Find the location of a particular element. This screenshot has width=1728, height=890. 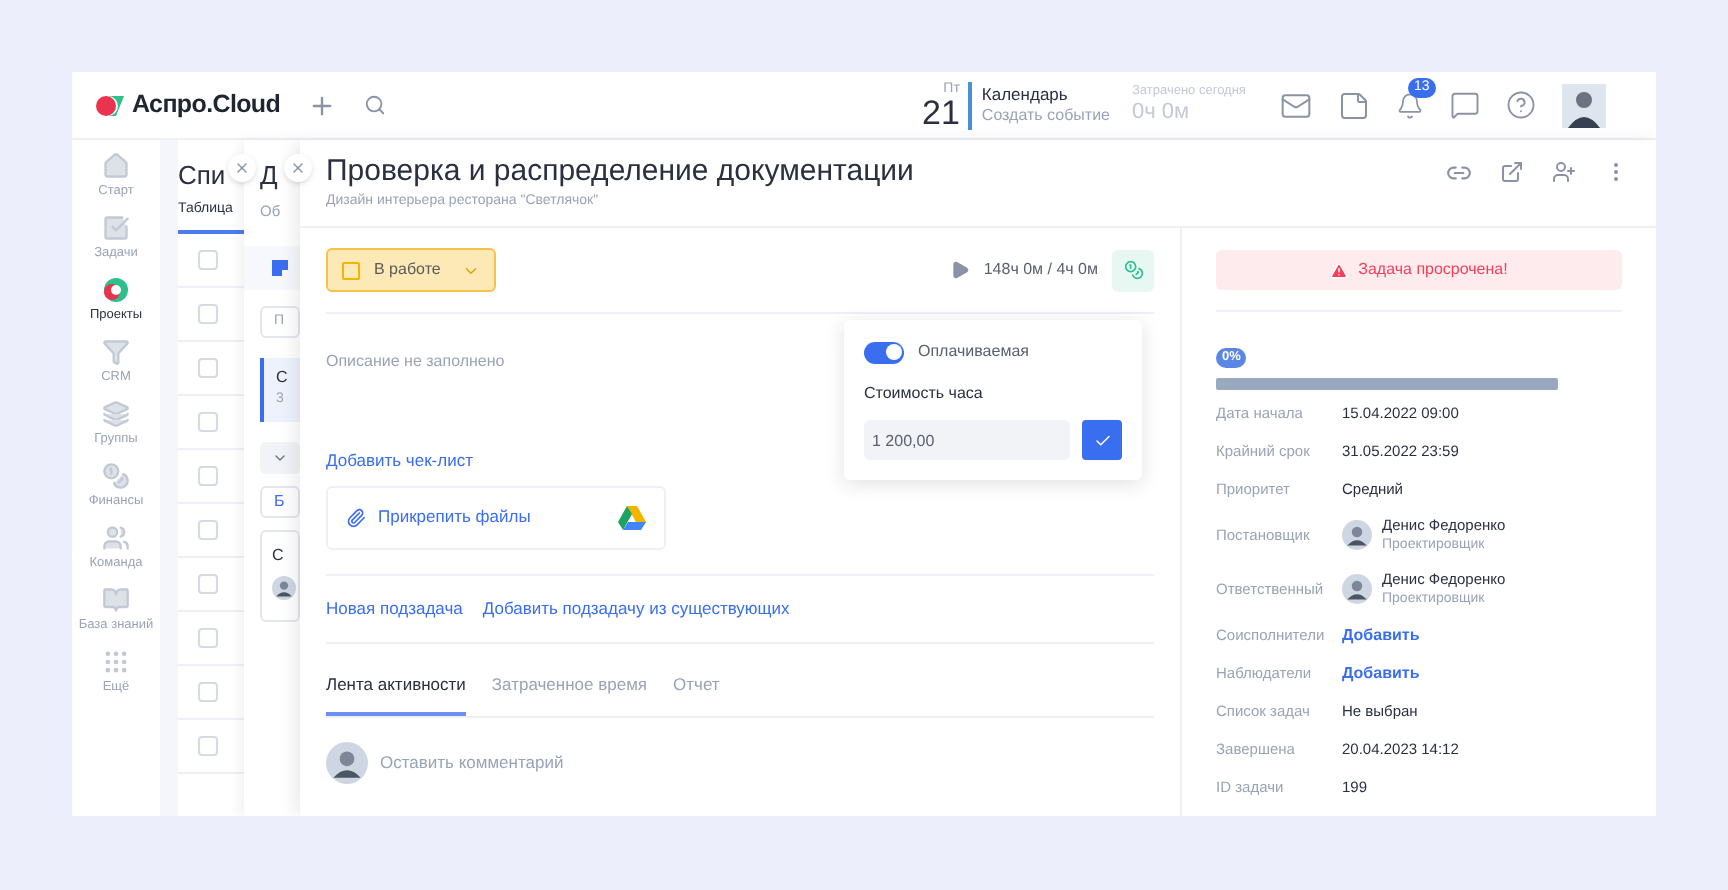

layers-icon is located at coordinates (116, 414).